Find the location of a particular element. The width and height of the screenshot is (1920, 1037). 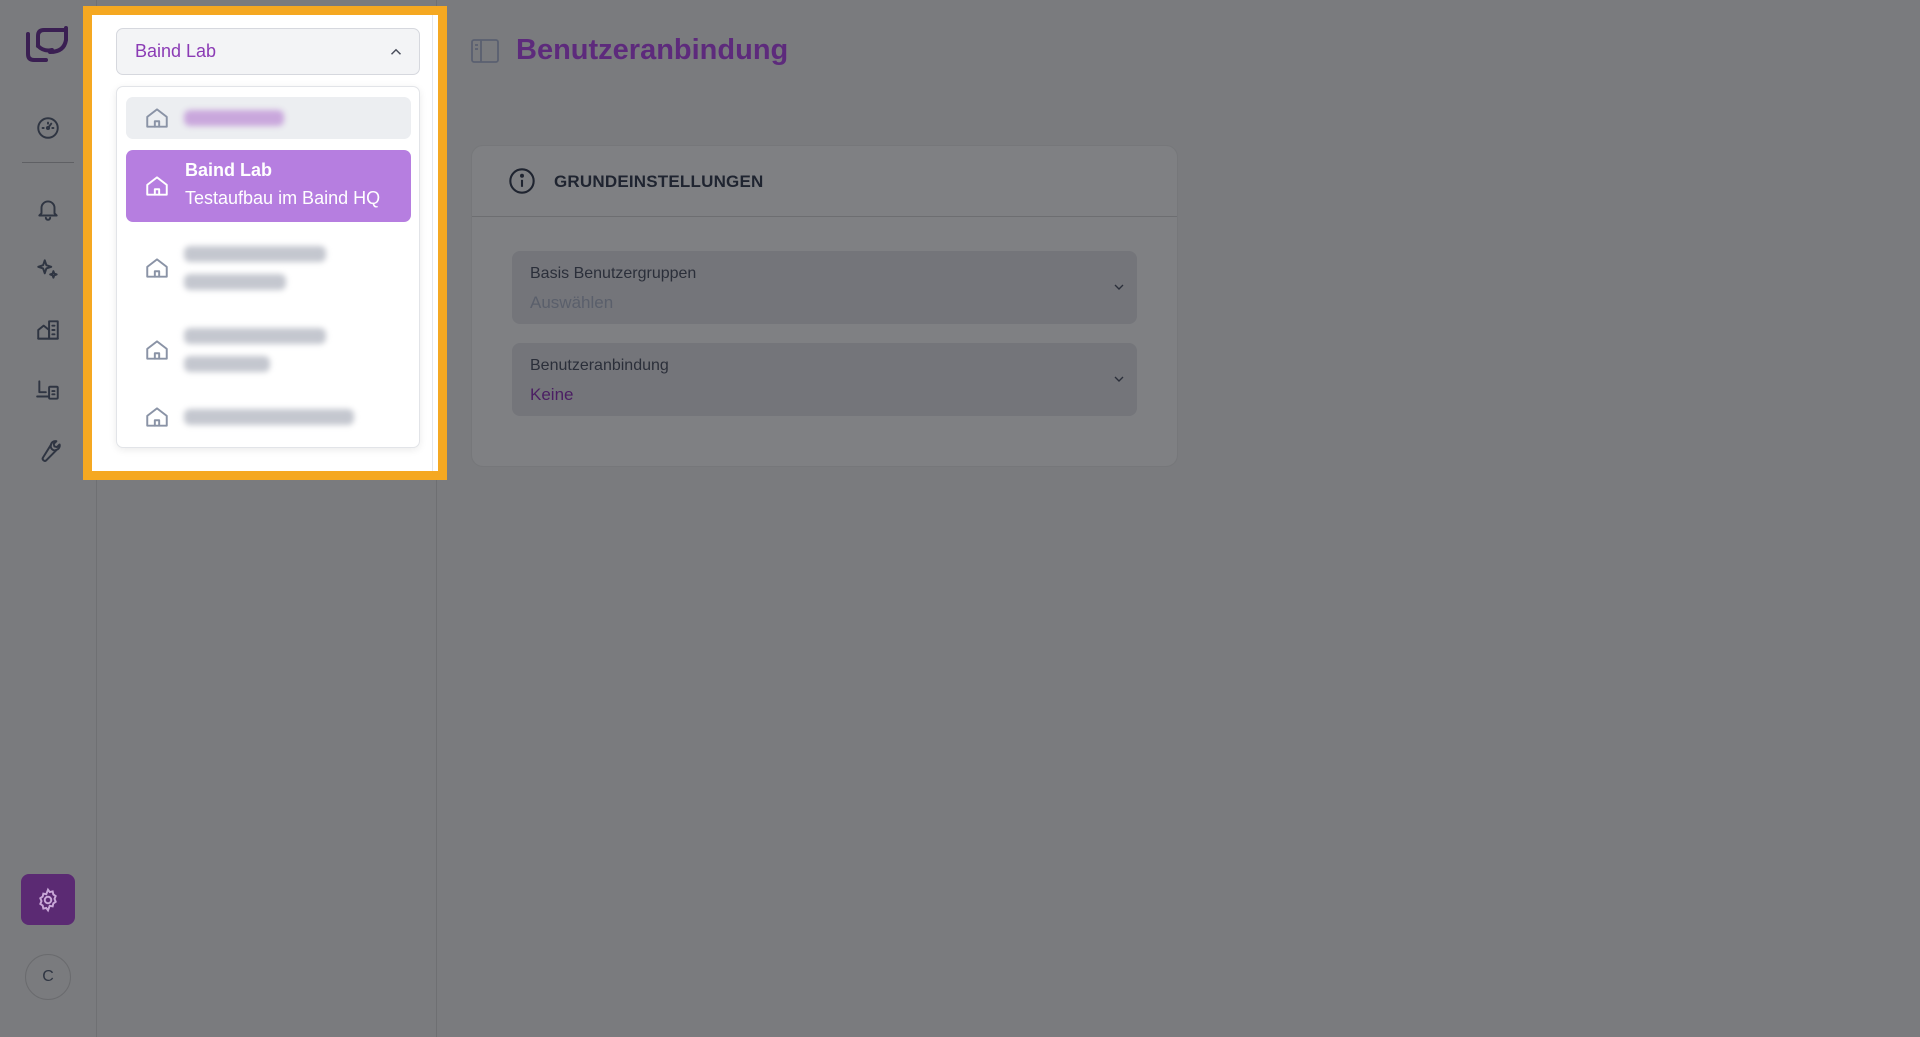

location-select-value: Baind Lab is located at coordinates (176, 51).